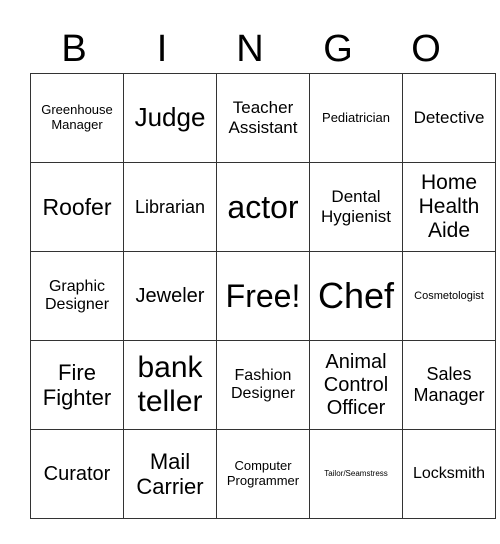 This screenshot has height=544, width=500. Describe the element at coordinates (449, 296) in the screenshot. I see `bingo-cell: Cosmetologist` at that location.